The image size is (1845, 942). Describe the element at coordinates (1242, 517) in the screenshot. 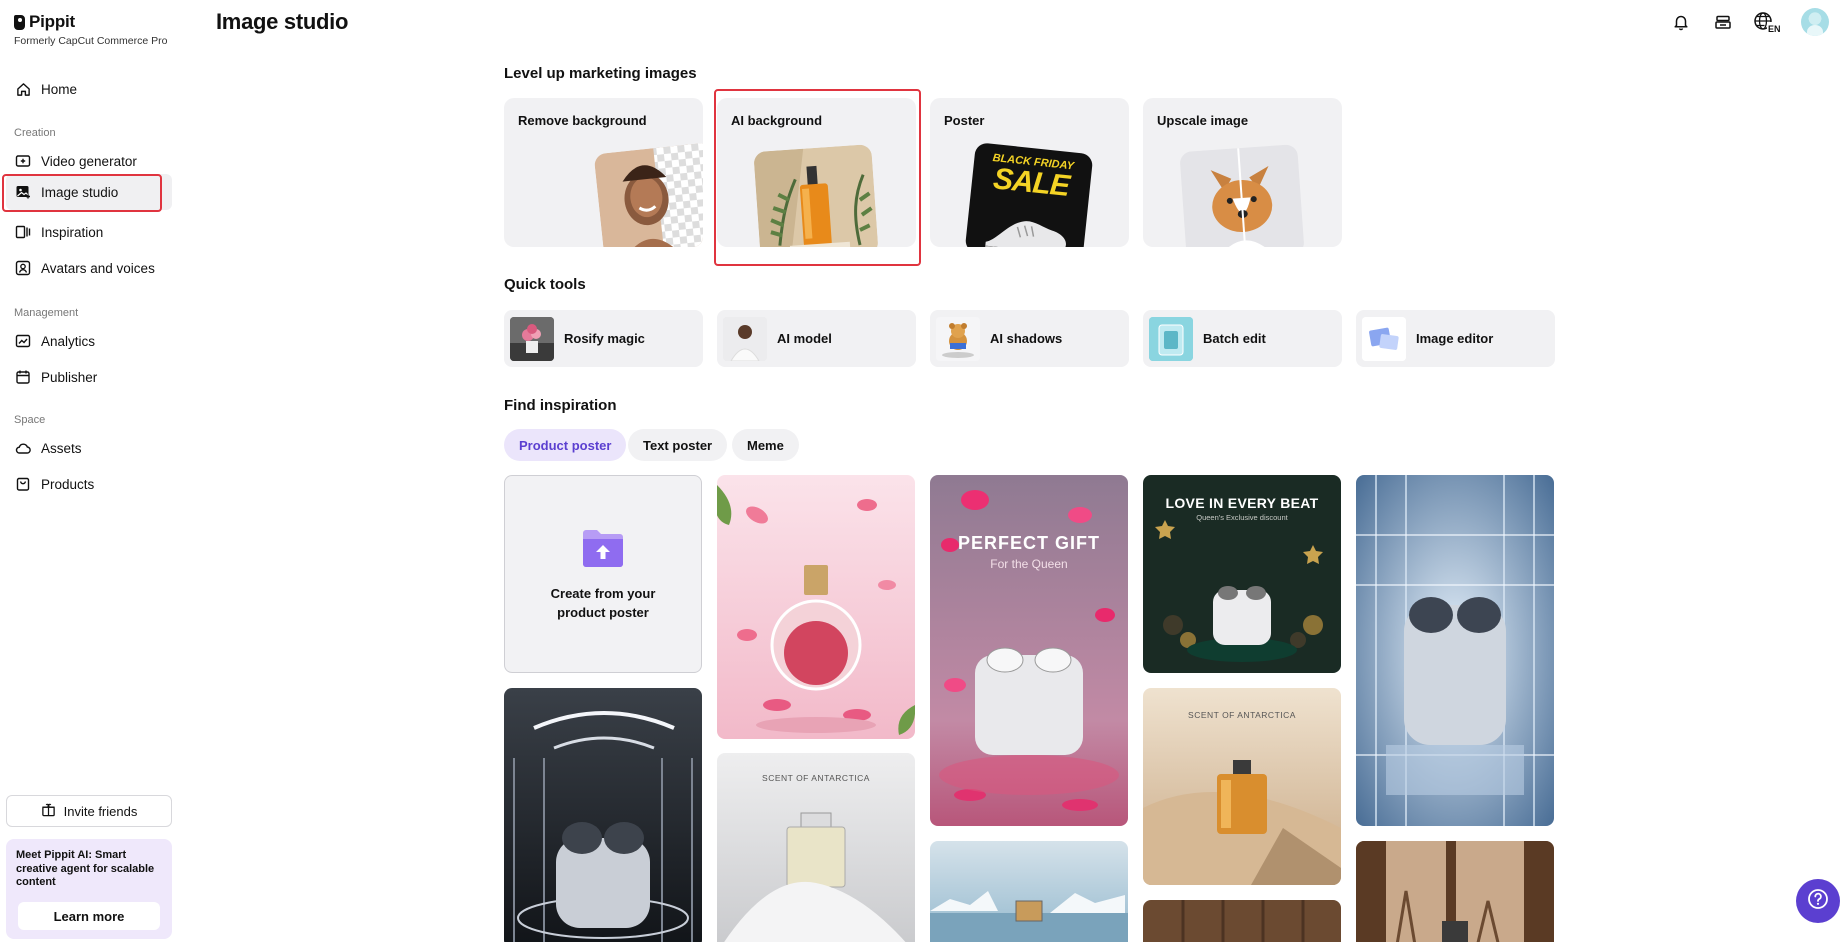

I see `love-poster-subtitle: Queen's Exclusive discount` at that location.